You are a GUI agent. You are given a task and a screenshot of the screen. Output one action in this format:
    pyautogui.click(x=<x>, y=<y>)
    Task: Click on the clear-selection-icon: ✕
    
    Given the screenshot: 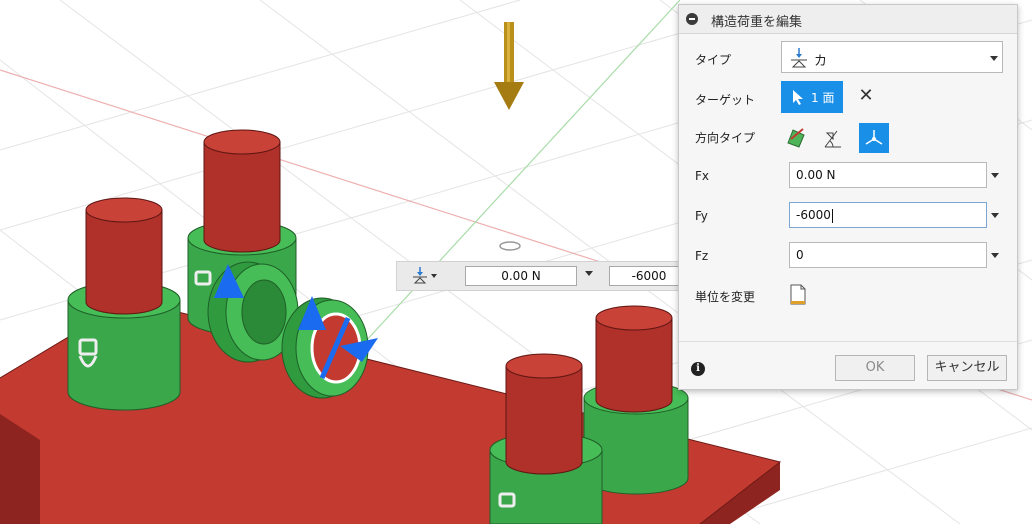 What is the action you would take?
    pyautogui.click(x=866, y=96)
    